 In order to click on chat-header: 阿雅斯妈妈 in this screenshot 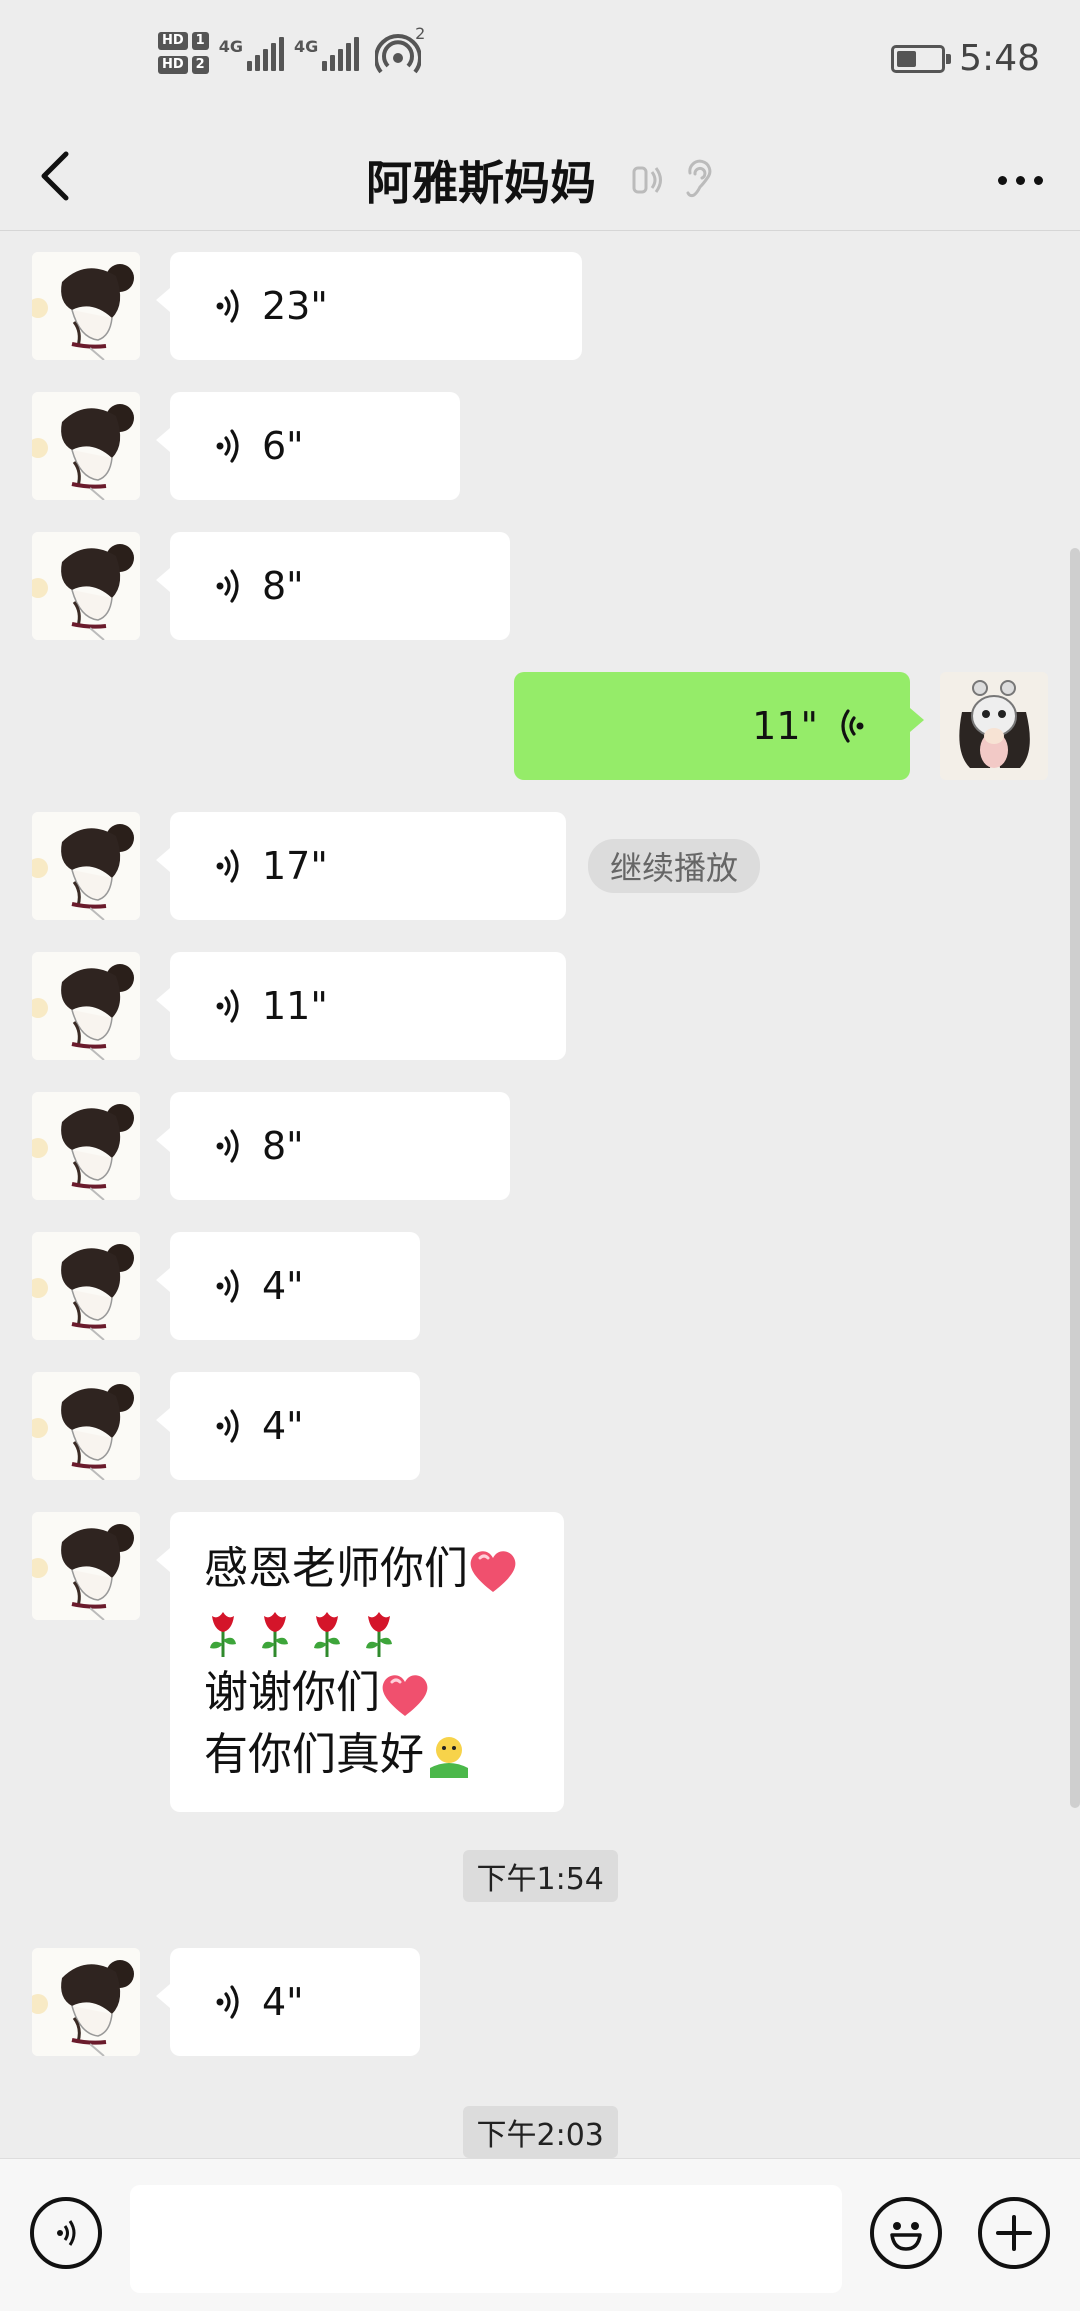, I will do `click(540, 180)`.